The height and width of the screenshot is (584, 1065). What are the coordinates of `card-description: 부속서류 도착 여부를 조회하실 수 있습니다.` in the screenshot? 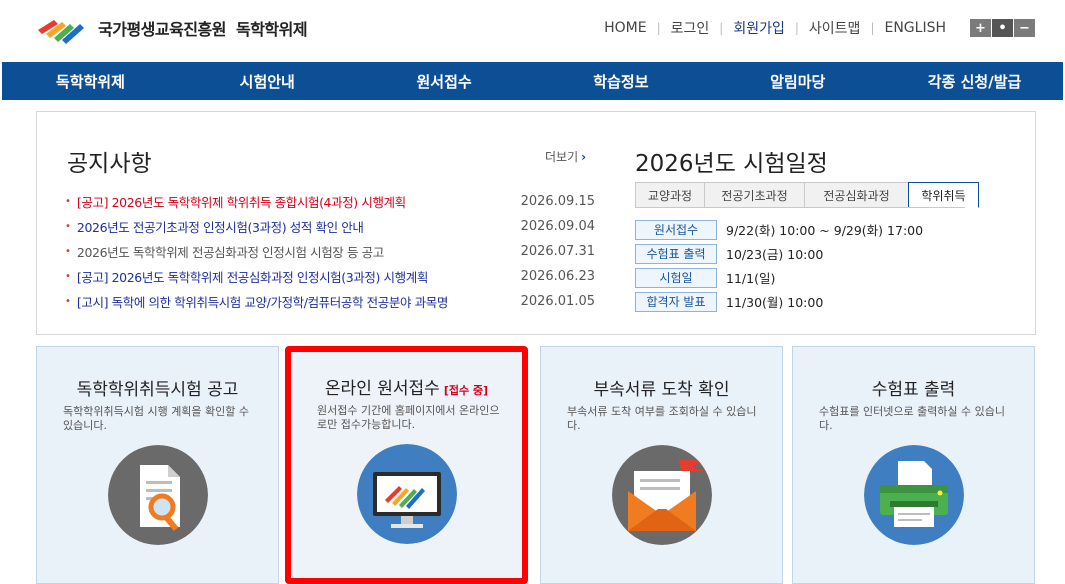 It's located at (662, 418).